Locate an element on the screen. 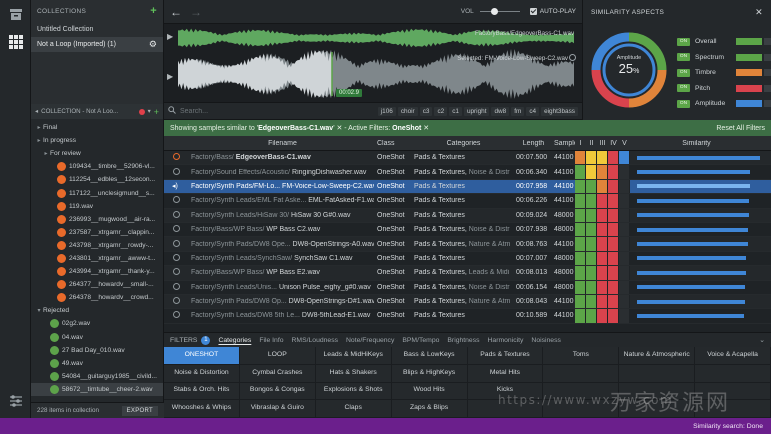 The image size is (771, 434). chevron-down-icon: ⌄ is located at coordinates (762, 340).